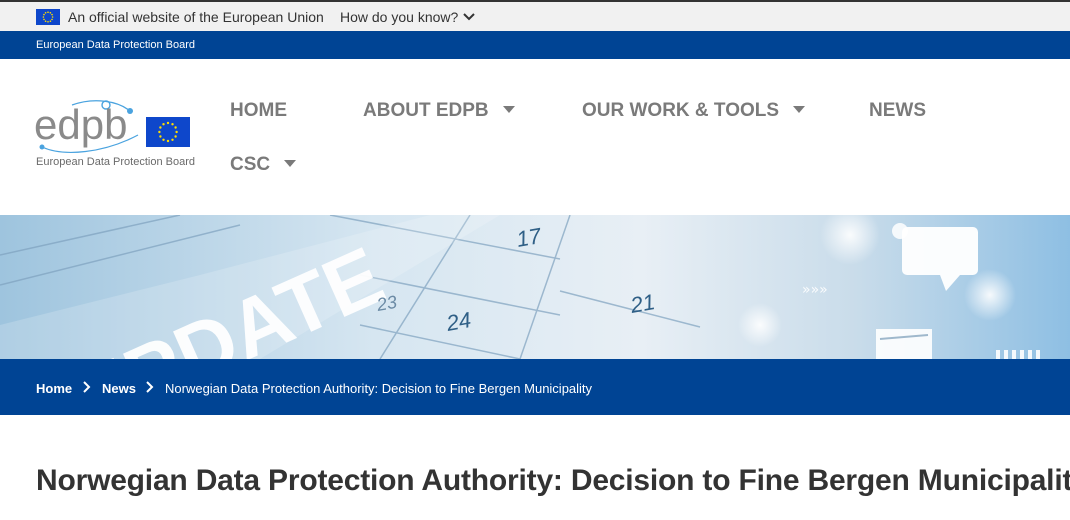  What do you see at coordinates (642, 303) in the screenshot?
I see `calendar-day: 21` at bounding box center [642, 303].